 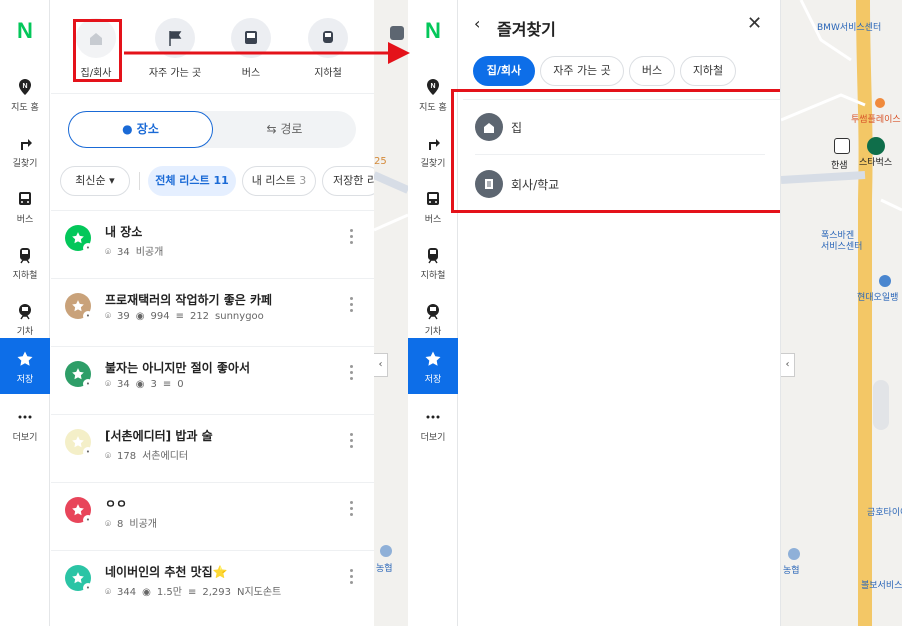 What do you see at coordinates (267, 53) in the screenshot?
I see `arrow-indicator` at bounding box center [267, 53].